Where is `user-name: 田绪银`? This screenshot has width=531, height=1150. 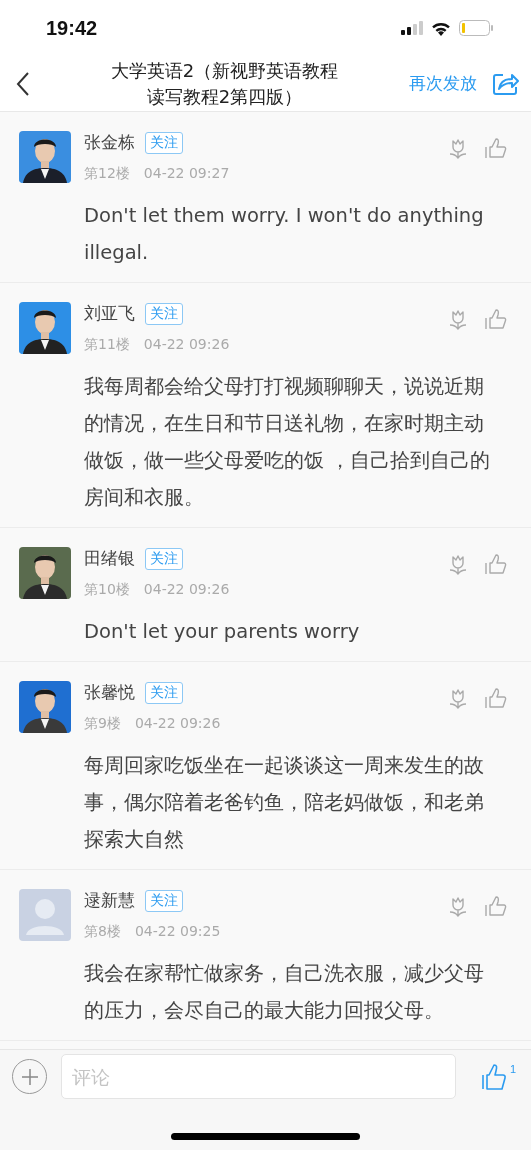 user-name: 田绪银 is located at coordinates (109, 558).